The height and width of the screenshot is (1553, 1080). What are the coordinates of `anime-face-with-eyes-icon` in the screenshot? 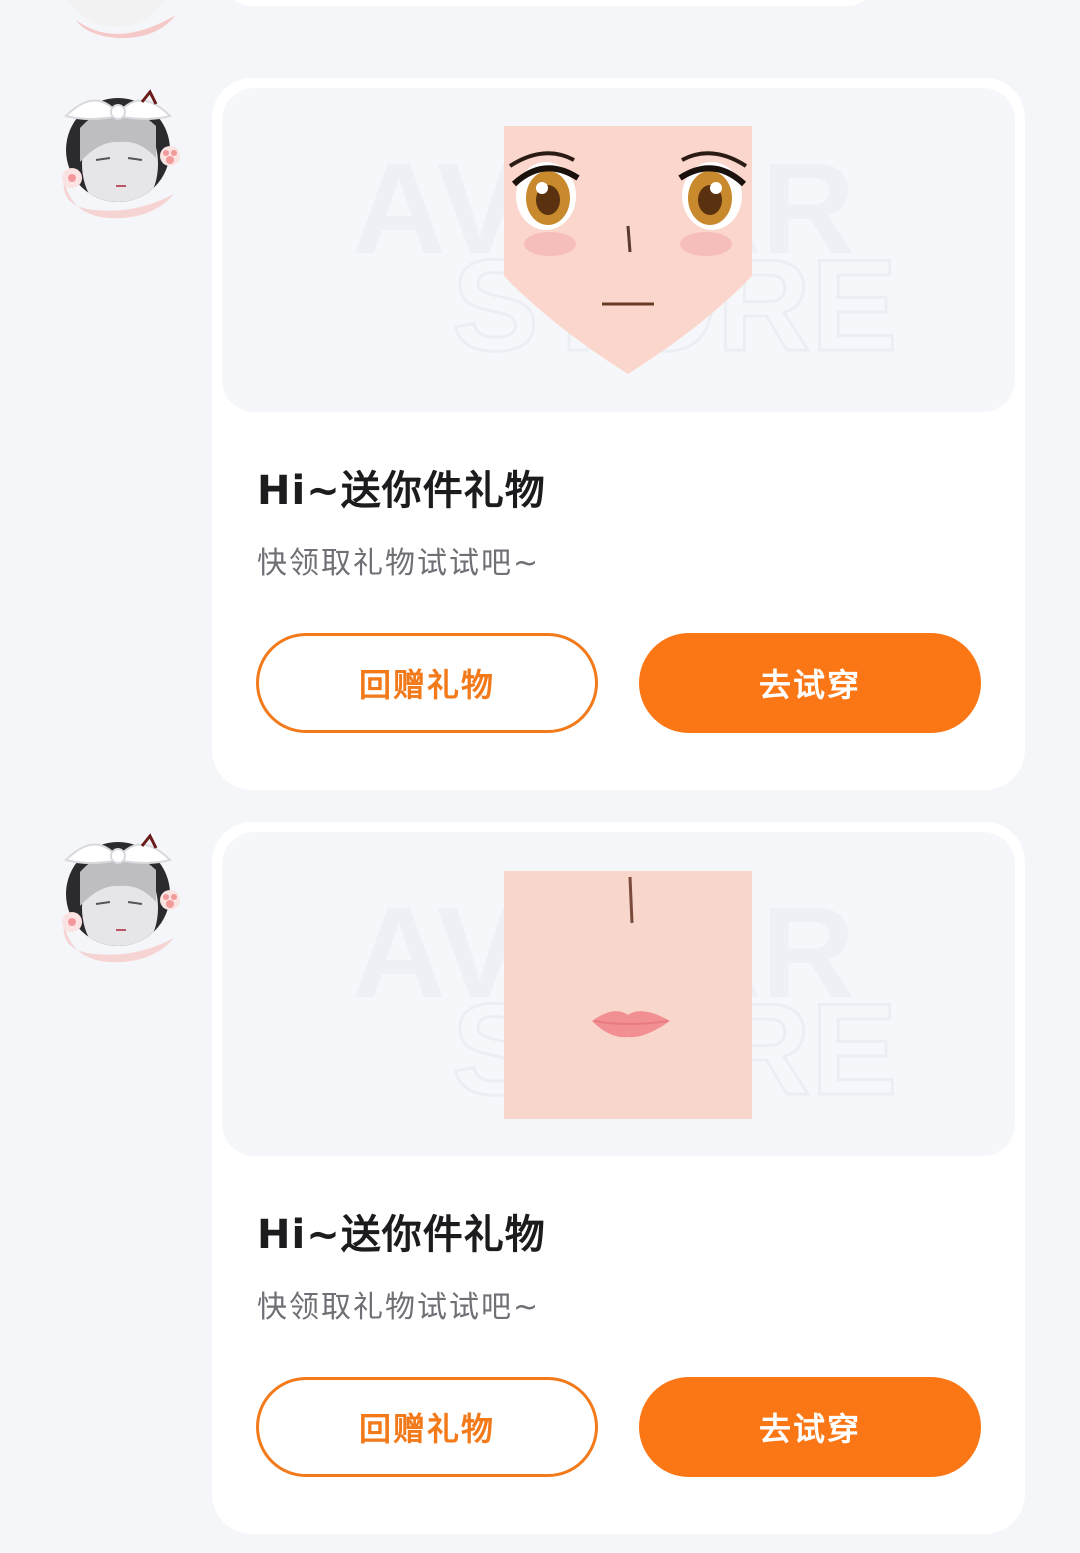 It's located at (628, 250).